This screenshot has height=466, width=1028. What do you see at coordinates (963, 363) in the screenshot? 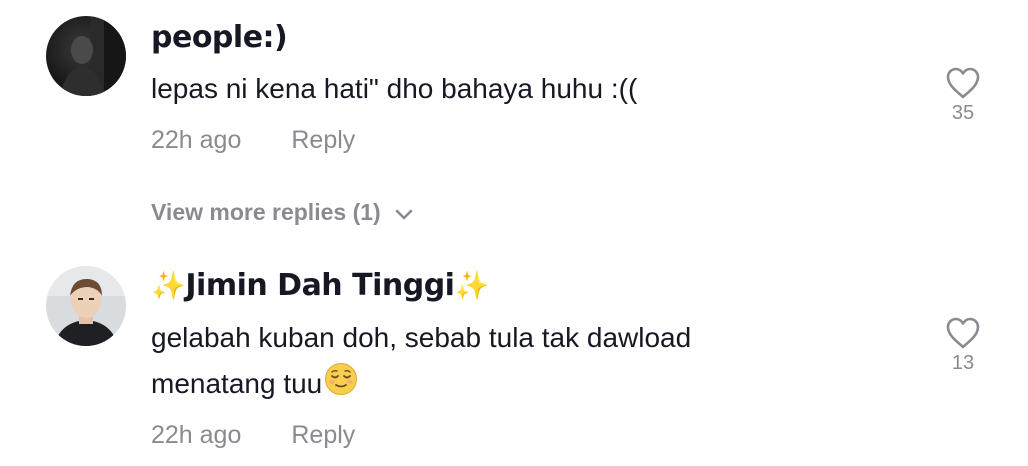
I see `like-count: 13` at bounding box center [963, 363].